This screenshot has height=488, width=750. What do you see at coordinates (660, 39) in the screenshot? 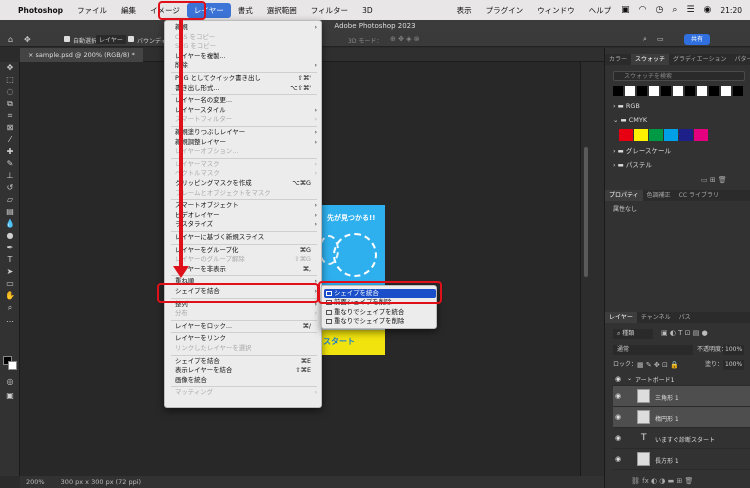
I see `workspace-icon: ▭` at bounding box center [660, 39].